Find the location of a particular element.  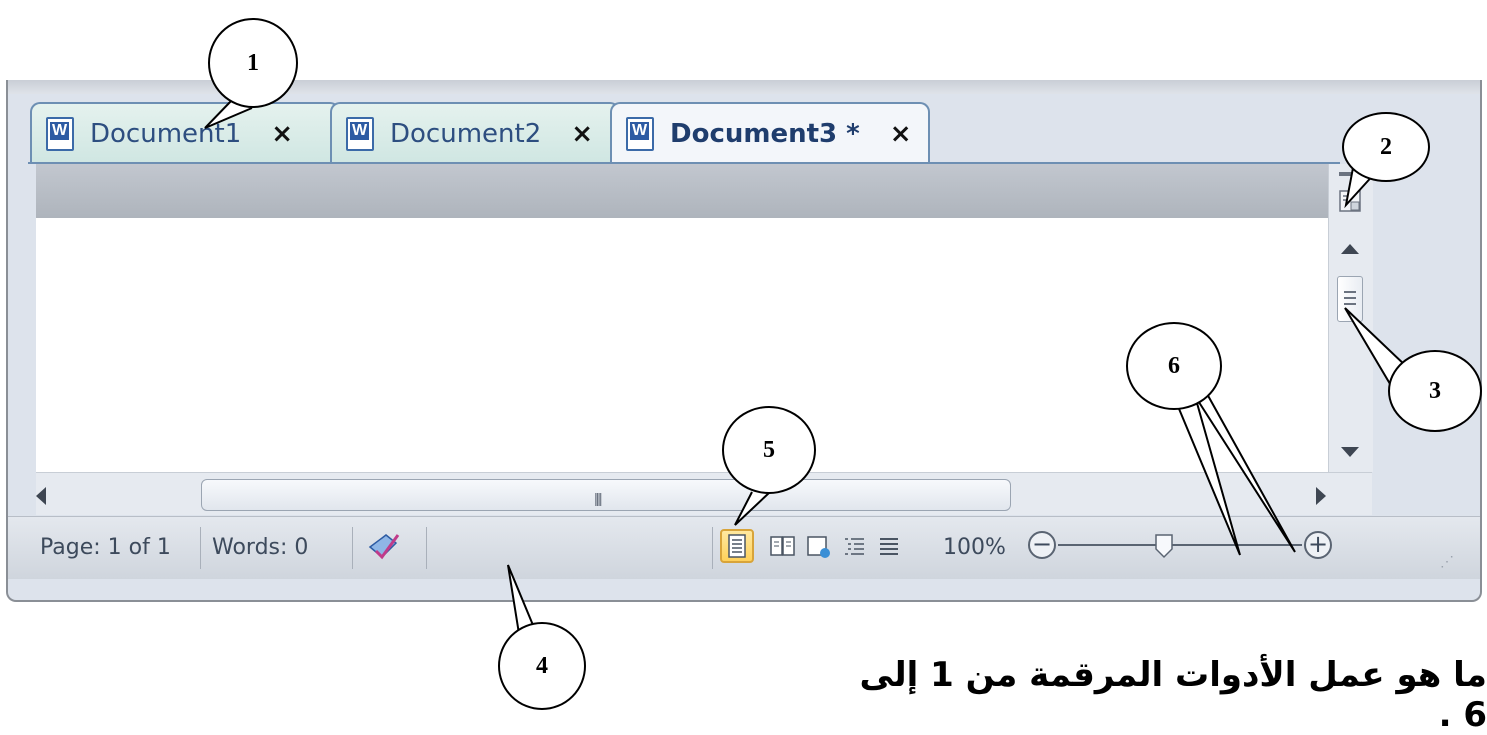

outline-icon is located at coordinates (855, 546).